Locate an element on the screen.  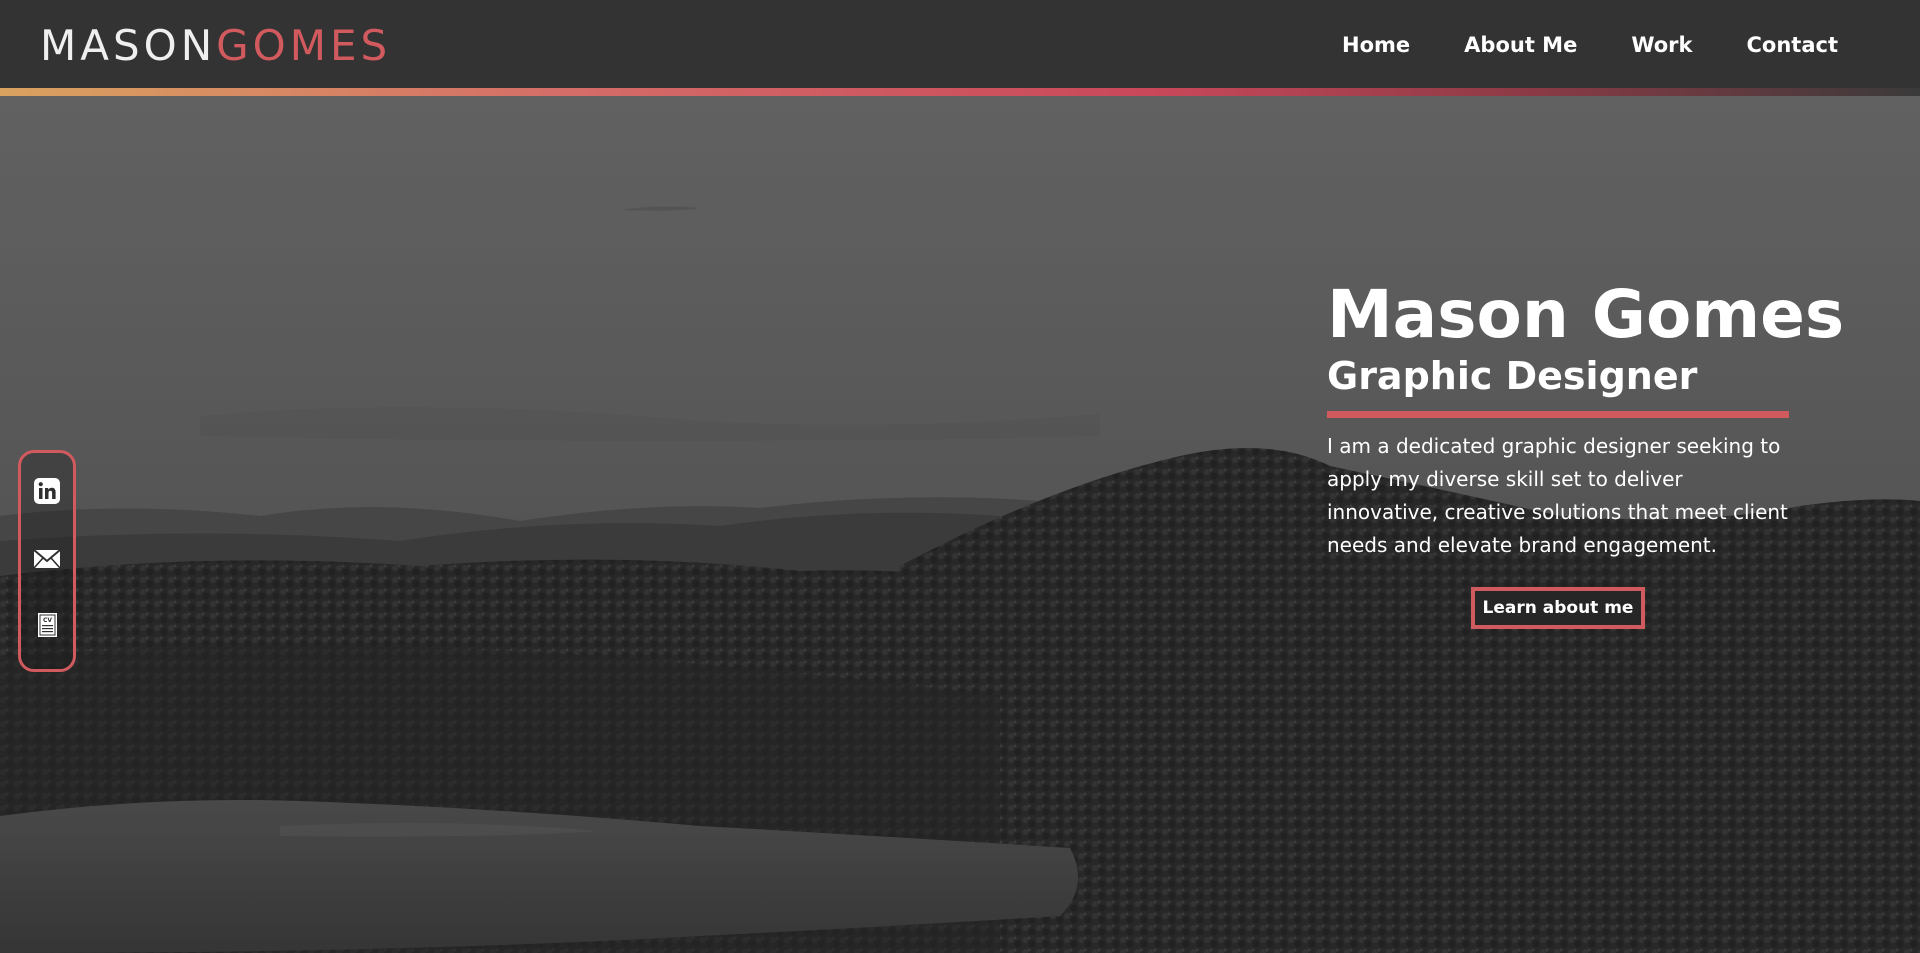
social-sidebar: CV is located at coordinates (47, 561).